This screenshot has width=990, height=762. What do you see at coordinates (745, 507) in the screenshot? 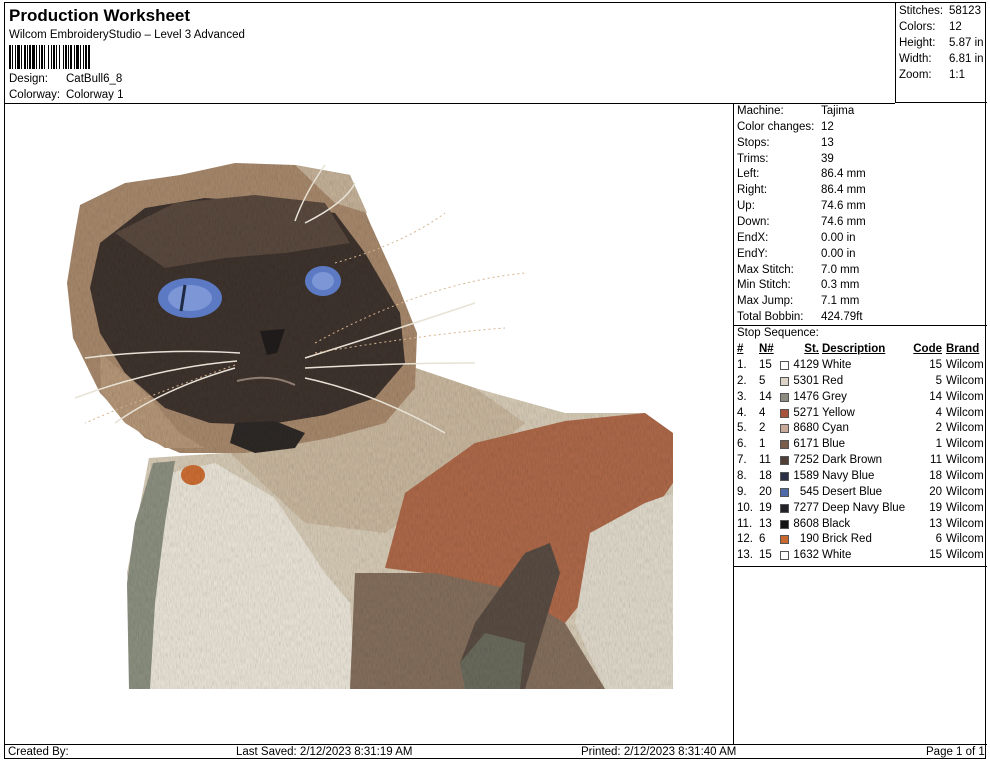
I see `row-index: 10.` at bounding box center [745, 507].